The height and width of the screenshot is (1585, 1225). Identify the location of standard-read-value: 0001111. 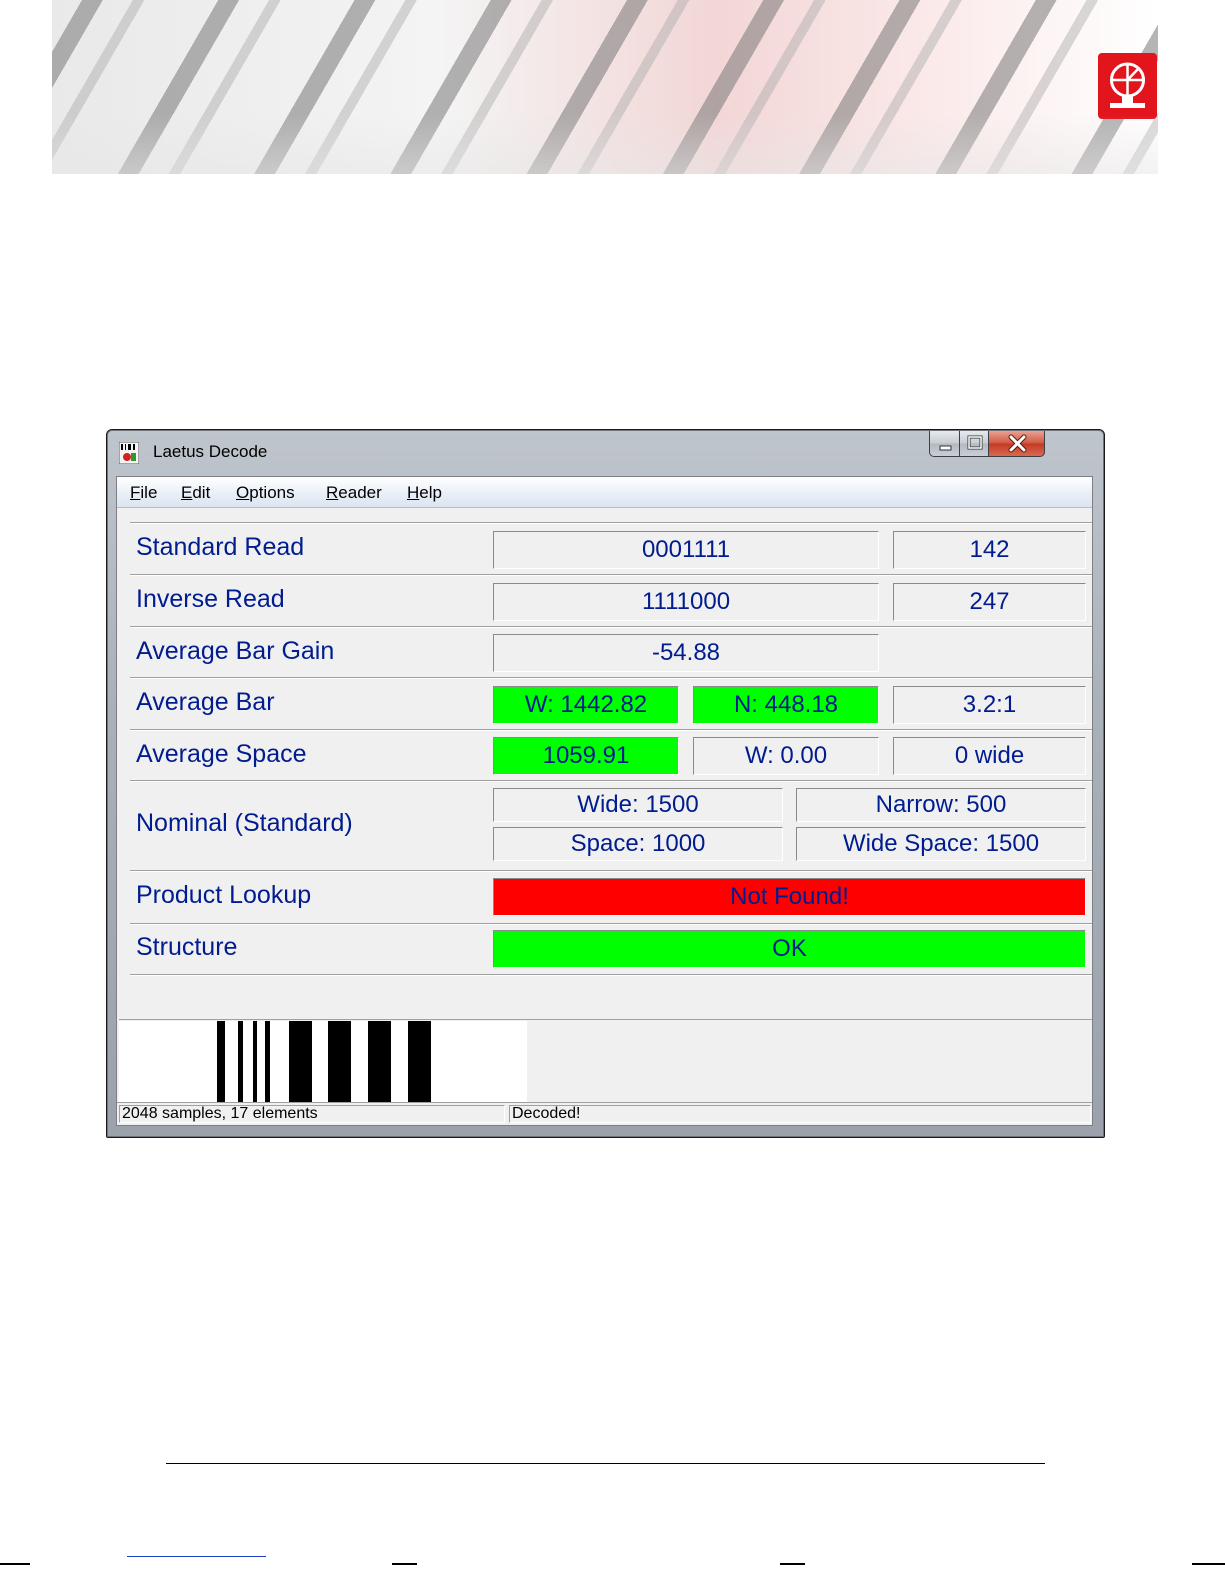
(686, 550).